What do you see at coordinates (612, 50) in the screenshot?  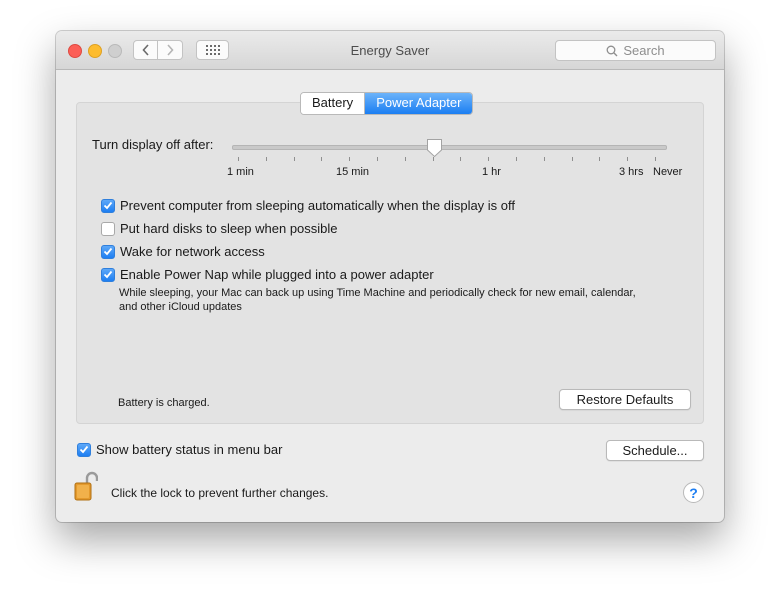 I see `search-icon` at bounding box center [612, 50].